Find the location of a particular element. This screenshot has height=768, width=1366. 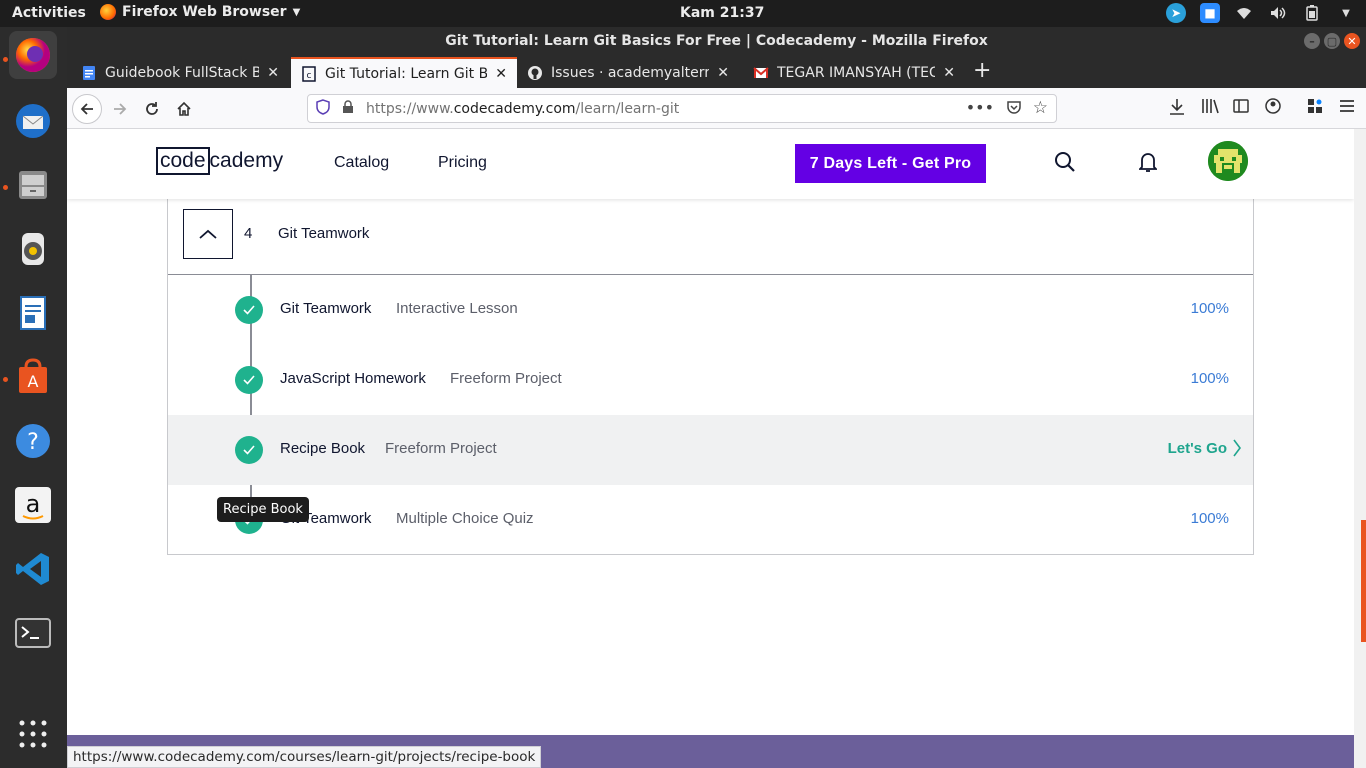

document-icon is located at coordinates (33, 313).